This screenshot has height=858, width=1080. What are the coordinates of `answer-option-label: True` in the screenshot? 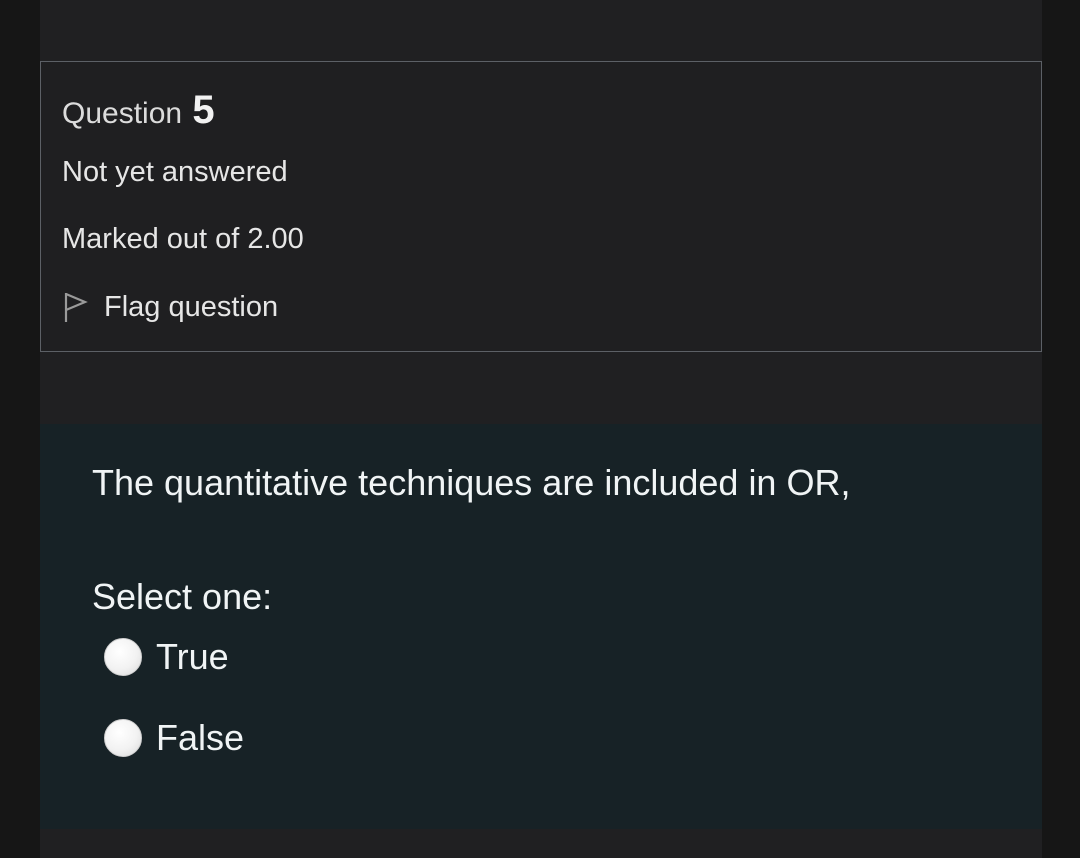 It's located at (192, 656).